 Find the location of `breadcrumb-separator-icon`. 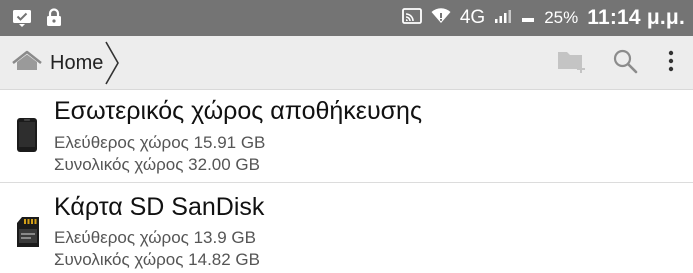

breadcrumb-separator-icon is located at coordinates (112, 65).